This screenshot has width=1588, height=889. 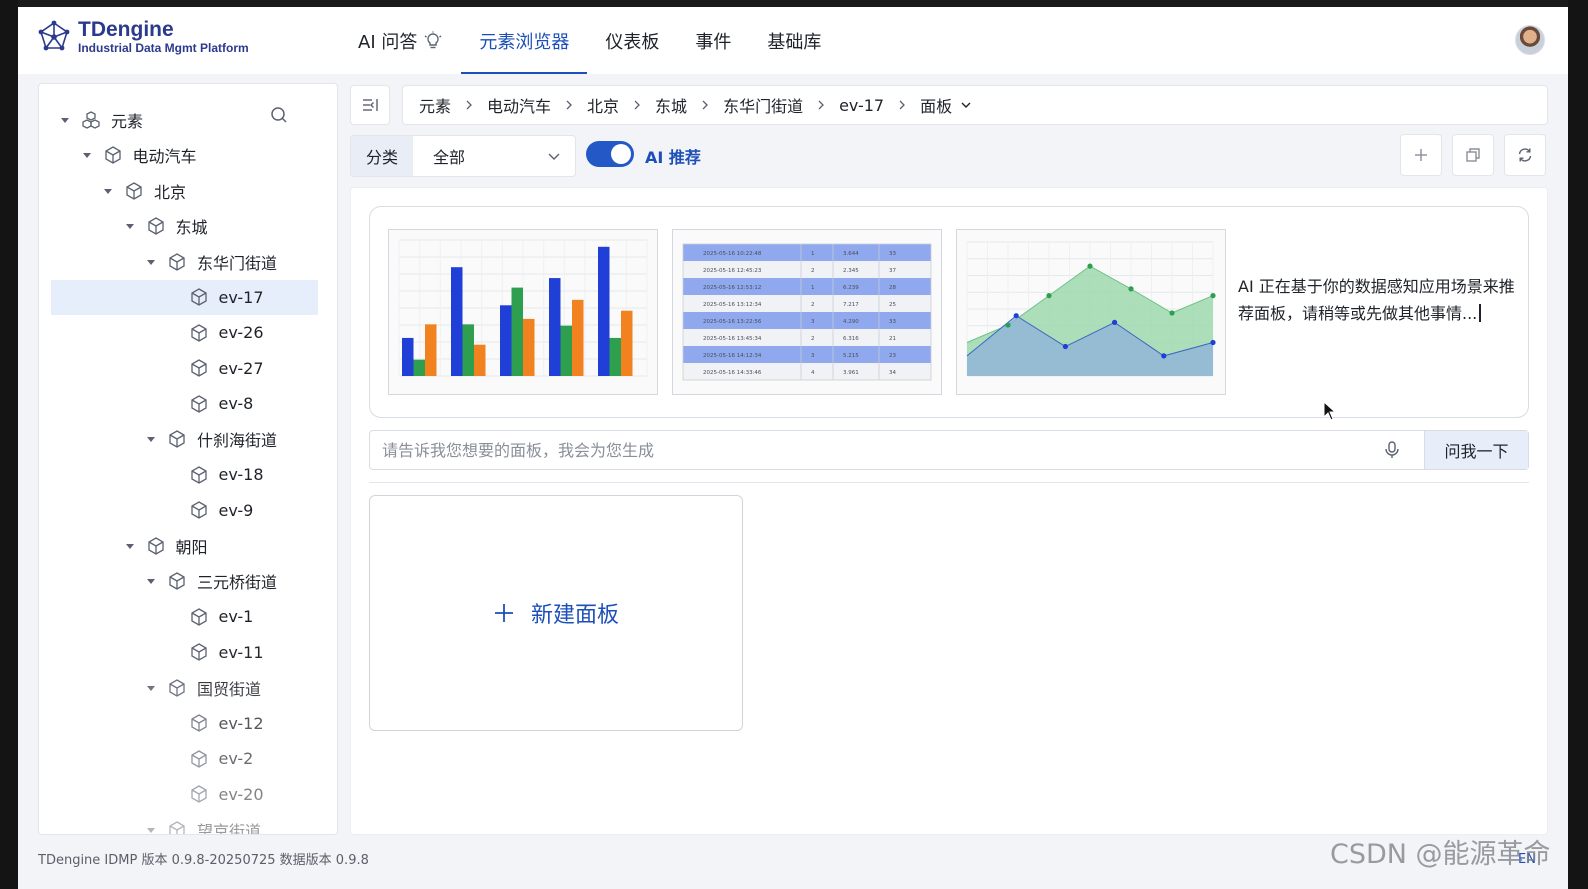 I want to click on microphone-icon, so click(x=1392, y=450).